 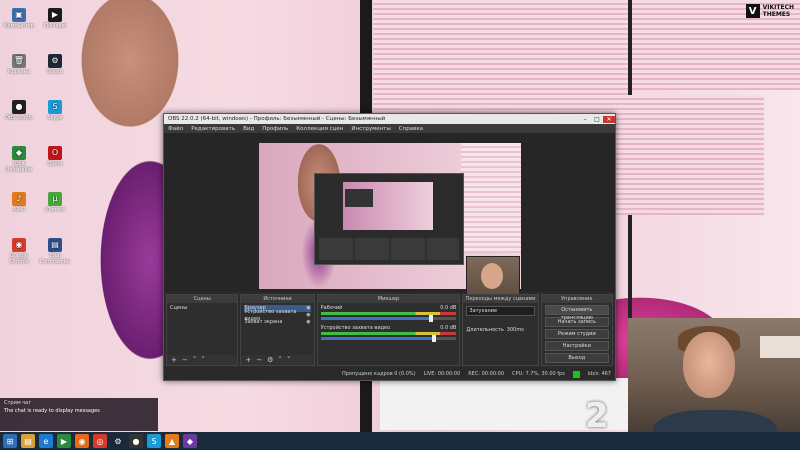 What do you see at coordinates (82, 441) in the screenshot?
I see `firefox-icon: ◉` at bounding box center [82, 441].